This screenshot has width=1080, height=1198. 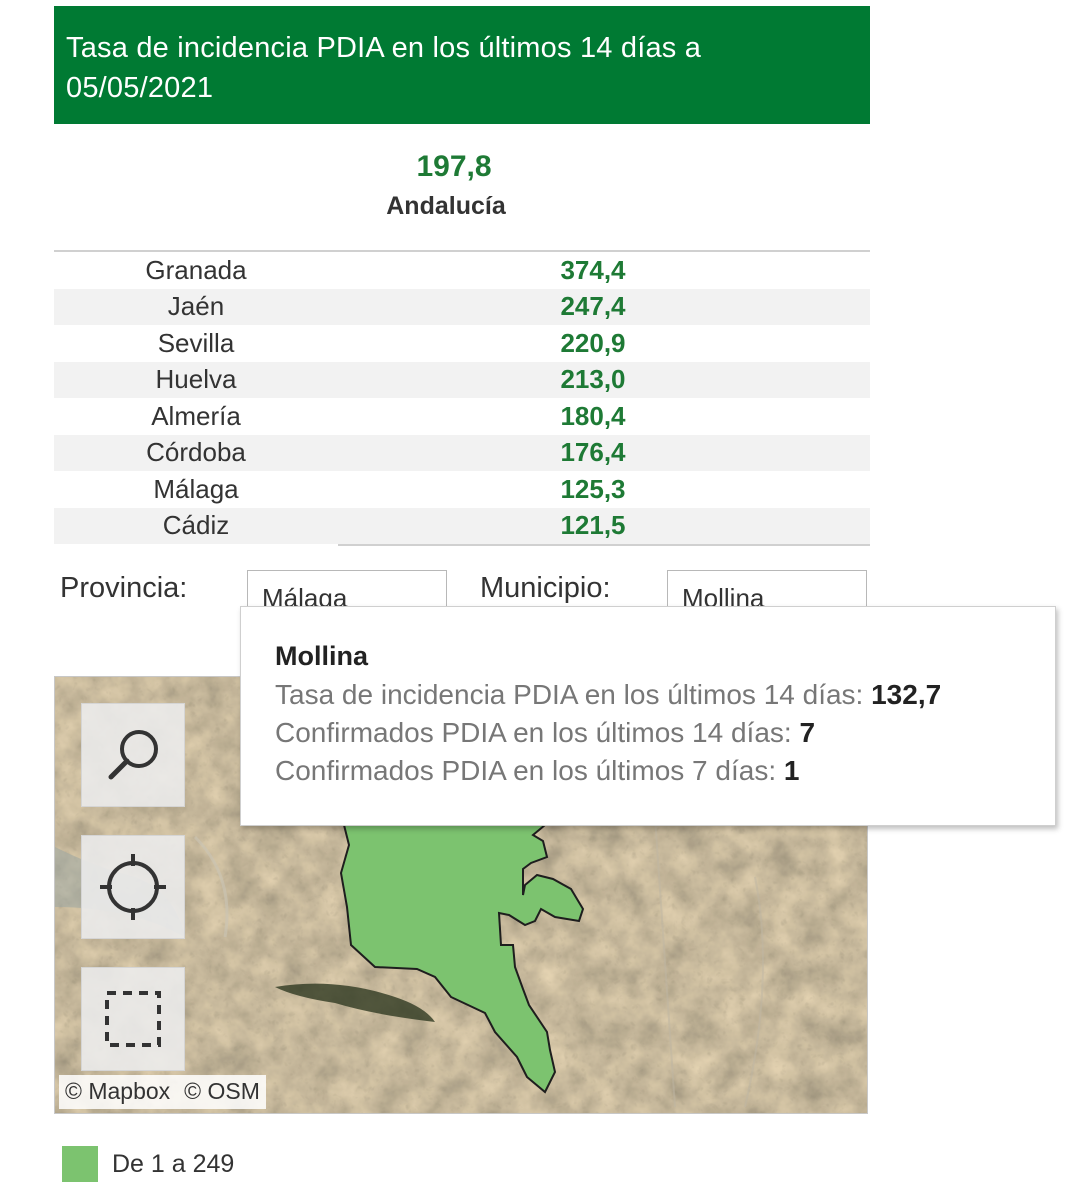 What do you see at coordinates (462, 525) in the screenshot?
I see `table-row: Cádiz 121,5` at bounding box center [462, 525].